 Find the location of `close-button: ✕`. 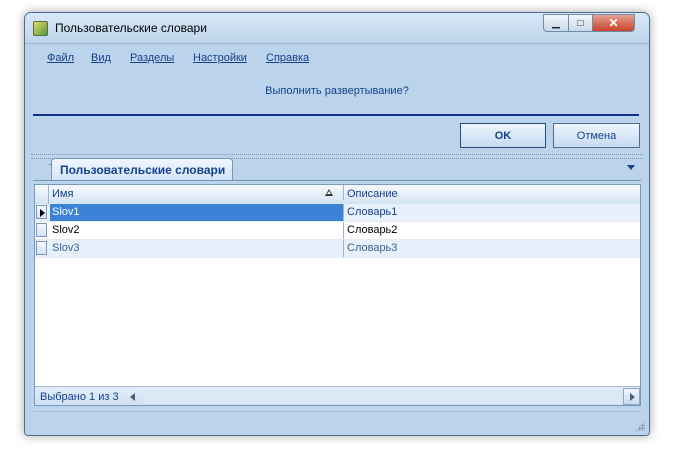

close-button: ✕ is located at coordinates (613, 23).